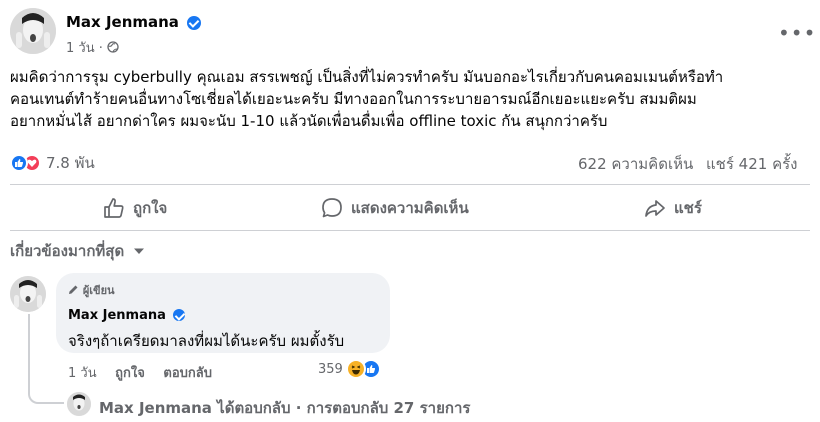 This screenshot has width=820, height=422. What do you see at coordinates (655, 208) in the screenshot?
I see `share-icon` at bounding box center [655, 208].